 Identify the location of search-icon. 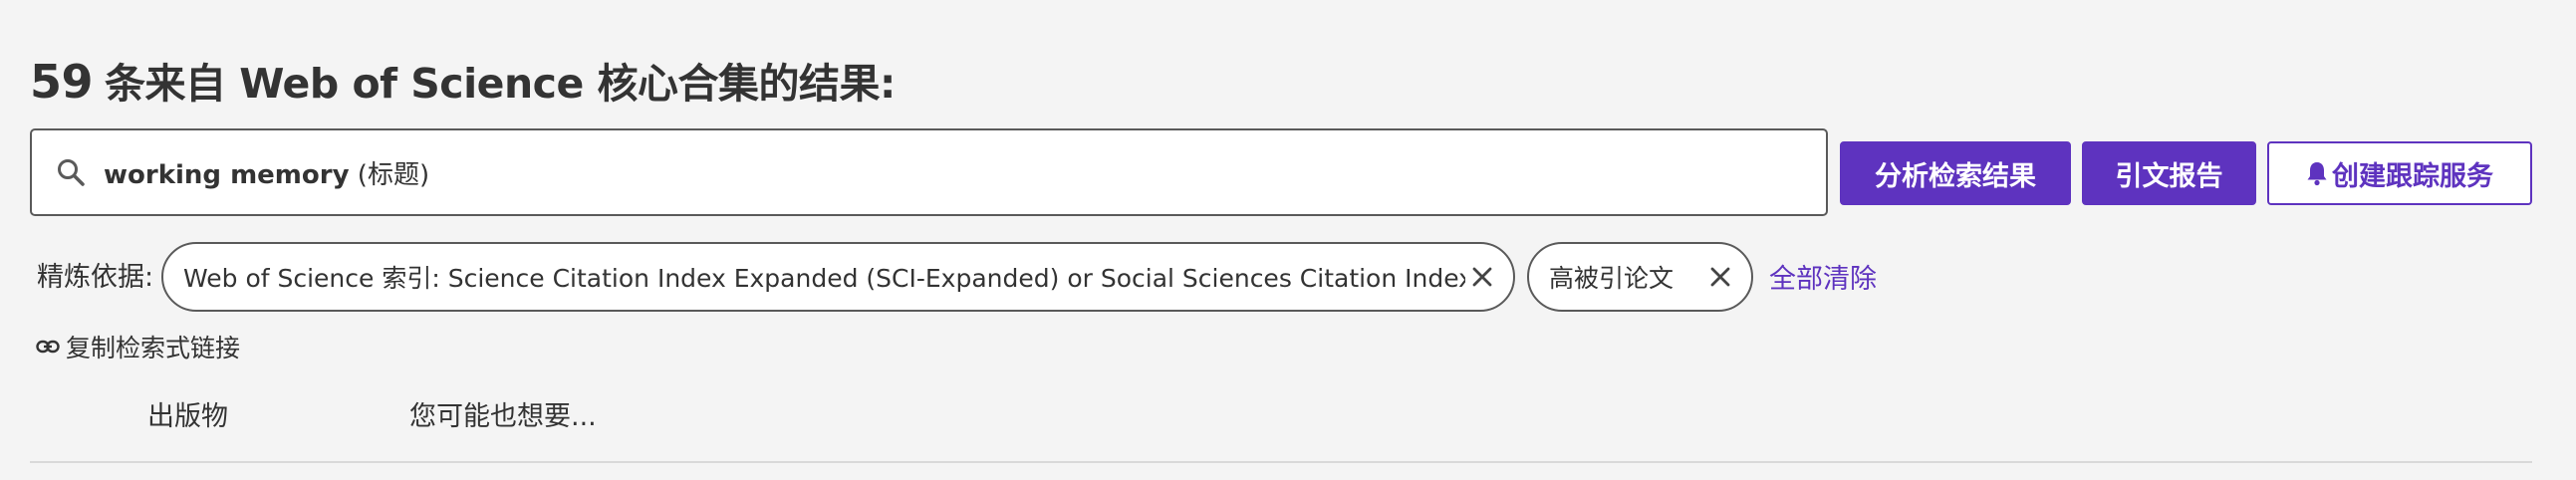
(71, 172).